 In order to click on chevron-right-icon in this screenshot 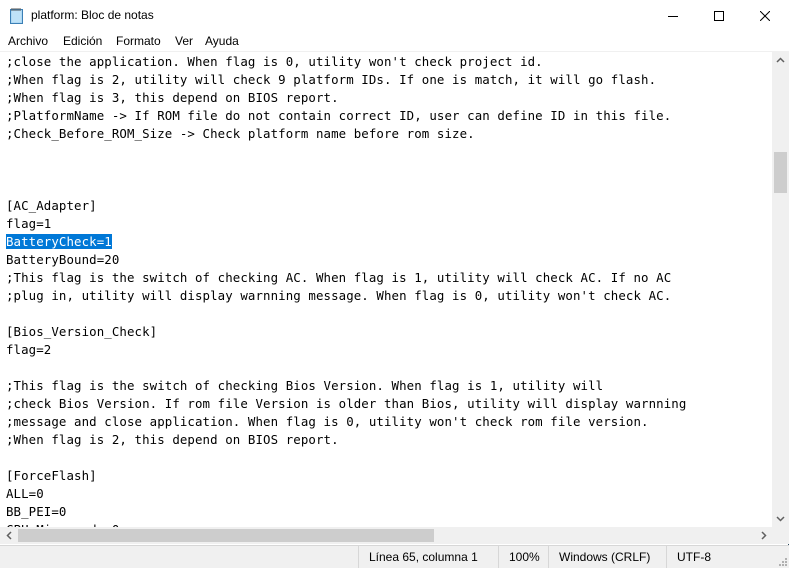, I will do `click(763, 535)`.